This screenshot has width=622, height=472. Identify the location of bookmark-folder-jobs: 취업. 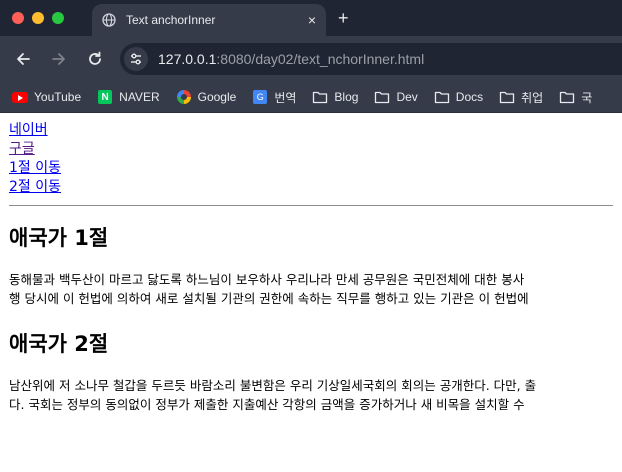
(521, 97).